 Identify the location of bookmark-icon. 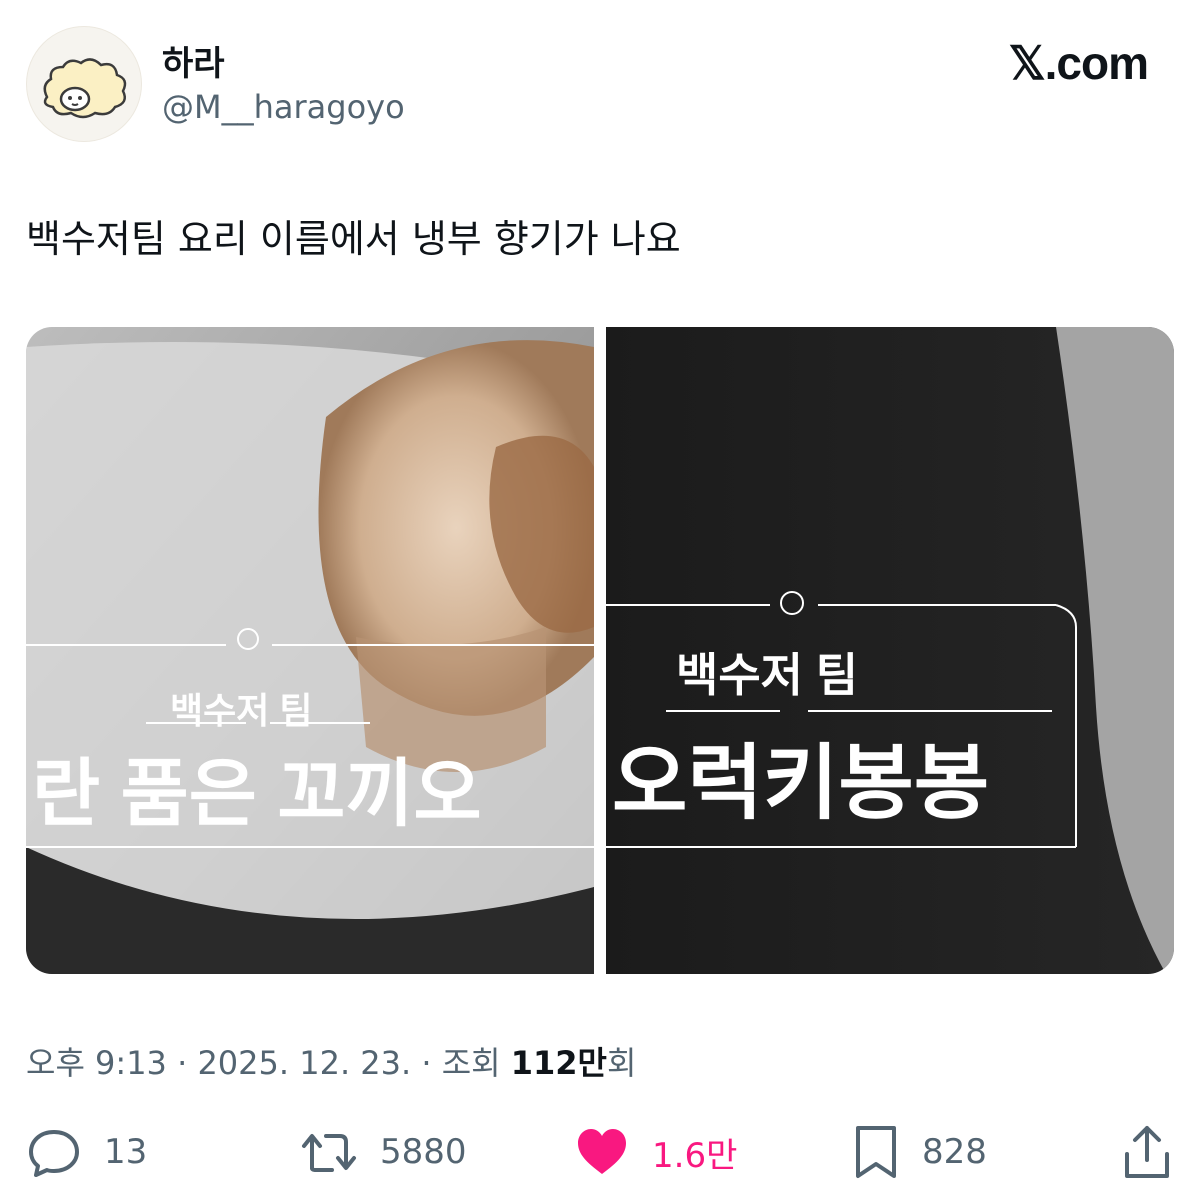
(876, 1152).